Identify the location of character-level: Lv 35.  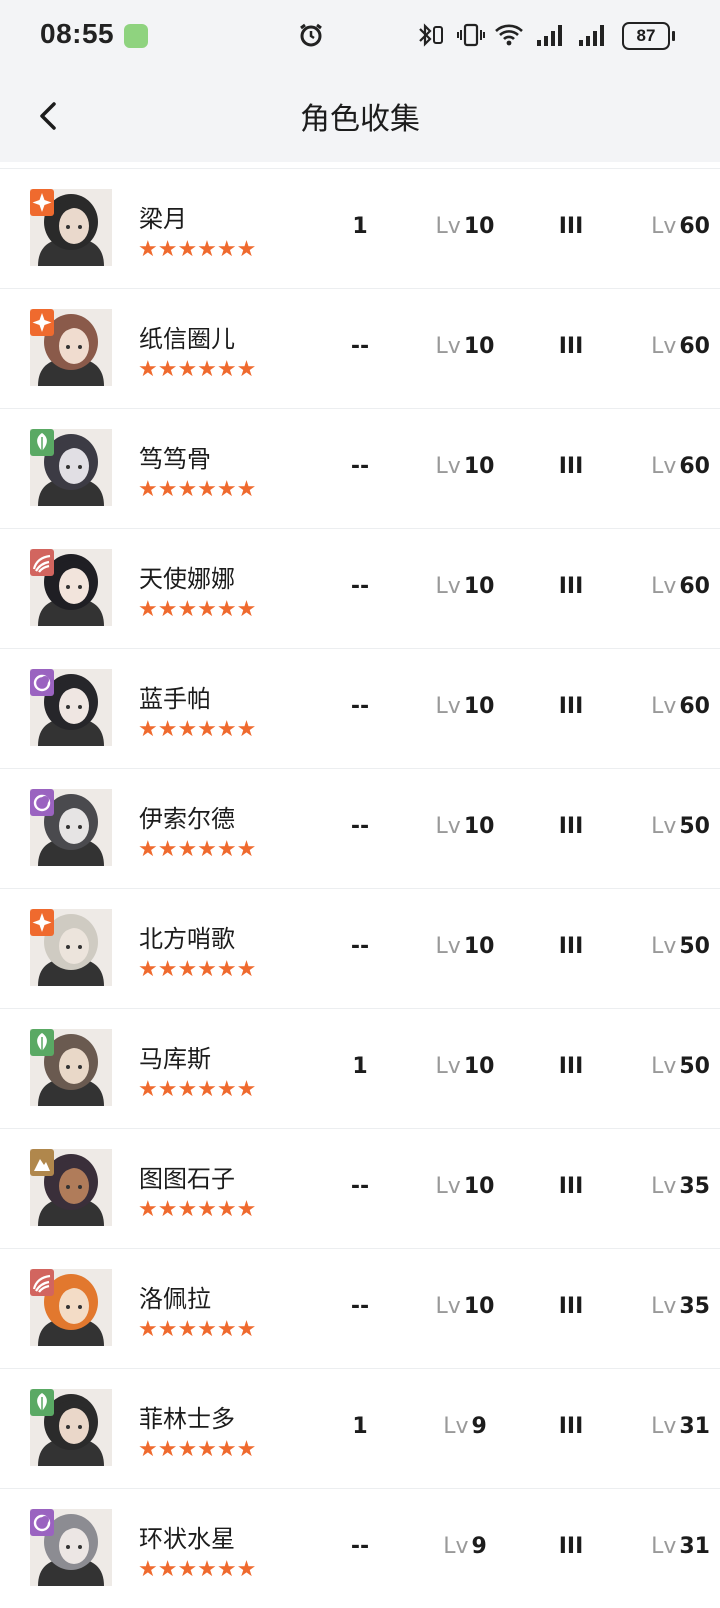
(660, 1306).